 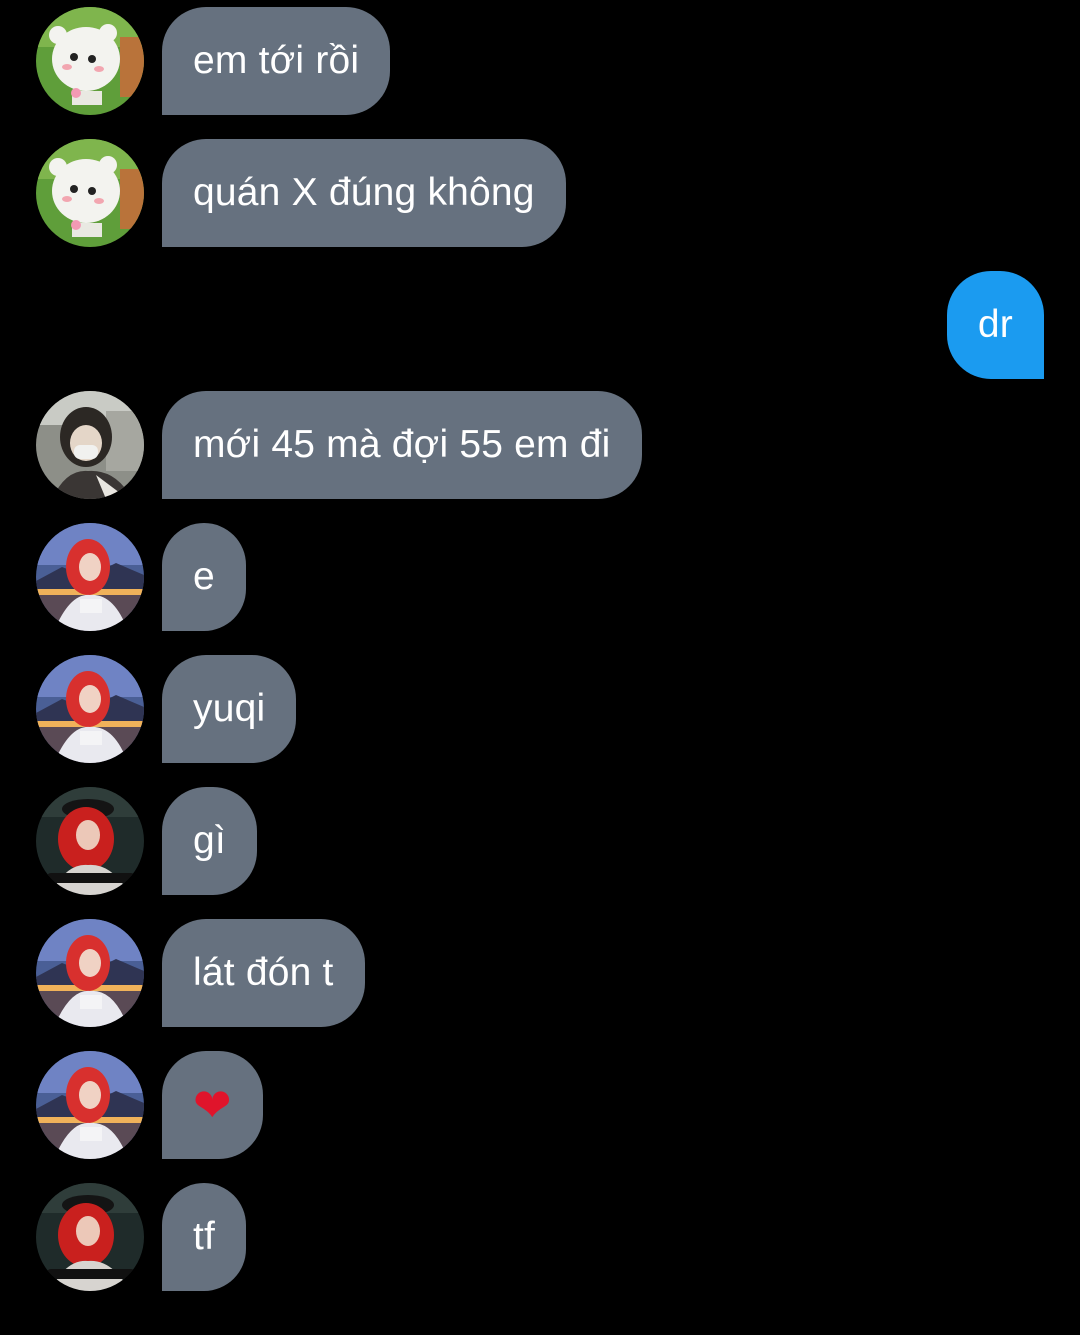 I want to click on message-row: quán X đúng không, so click(x=540, y=193).